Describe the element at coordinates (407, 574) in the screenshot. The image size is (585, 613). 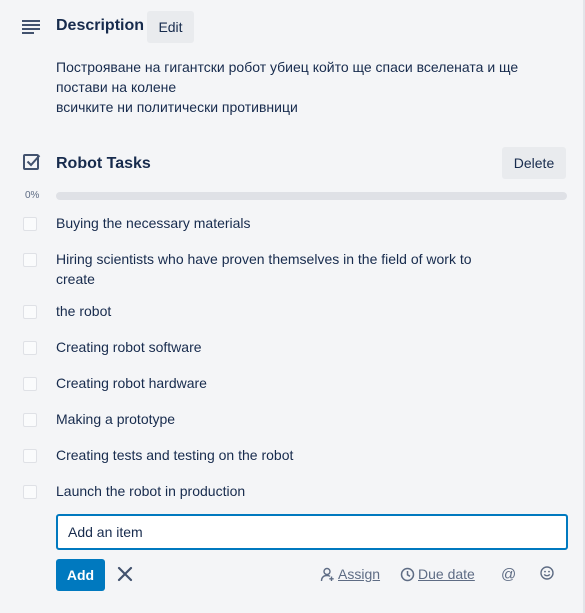
I see `clock-icon` at that location.